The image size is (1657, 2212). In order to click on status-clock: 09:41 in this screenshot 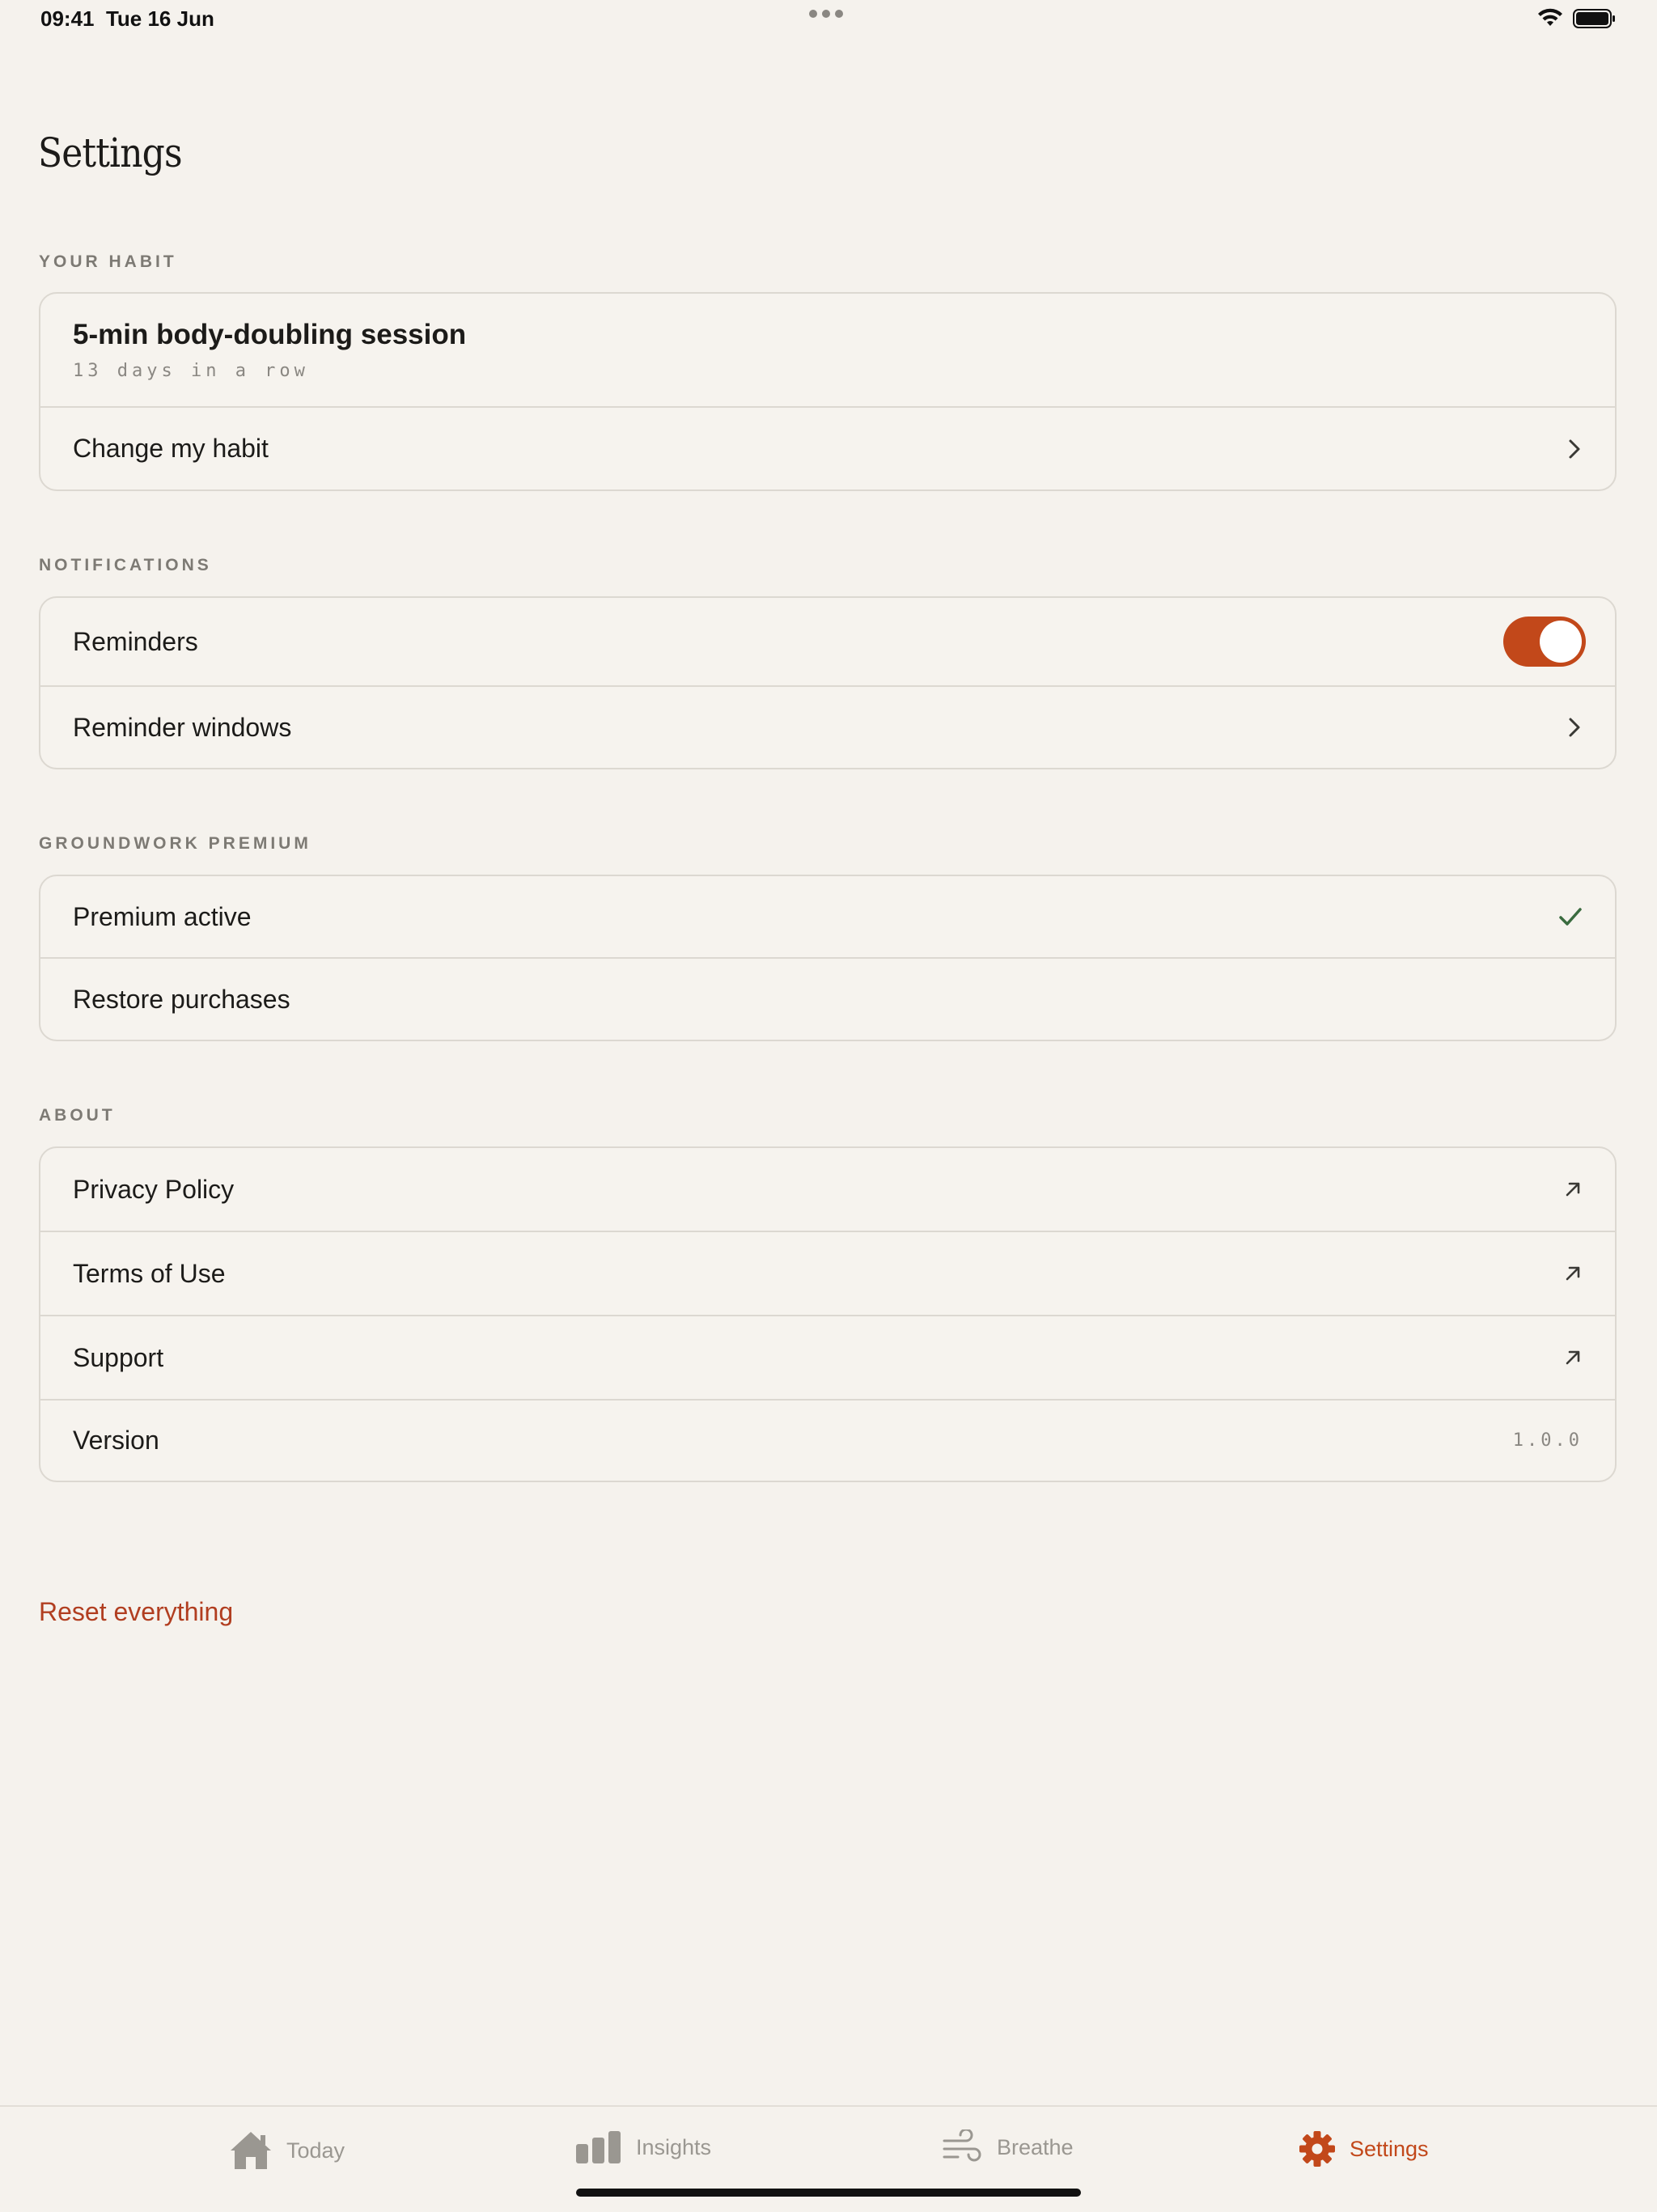, I will do `click(67, 18)`.